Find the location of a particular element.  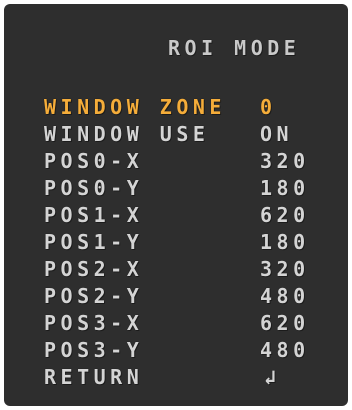

menu-item-label: POS1-Y is located at coordinates (94, 242).